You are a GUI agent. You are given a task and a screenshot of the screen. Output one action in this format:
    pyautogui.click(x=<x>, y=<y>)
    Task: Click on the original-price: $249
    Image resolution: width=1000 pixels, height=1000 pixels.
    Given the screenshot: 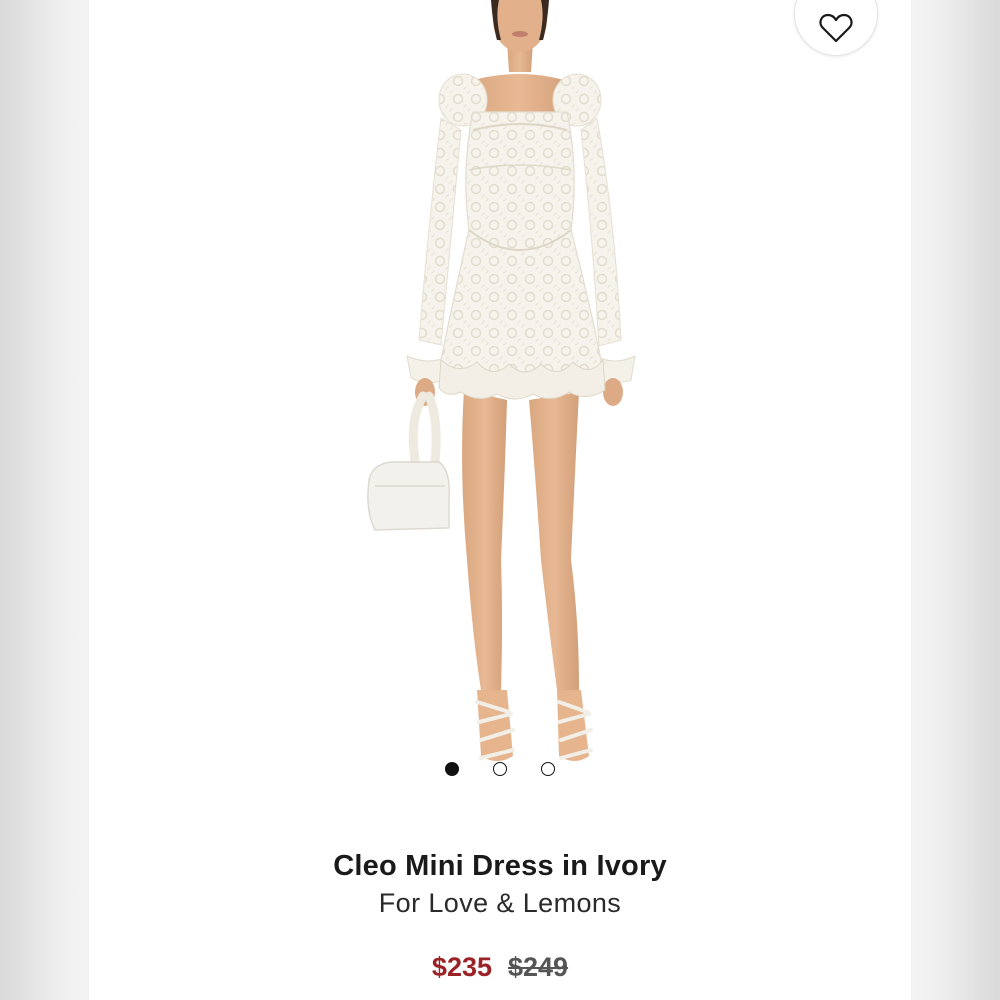 What is the action you would take?
    pyautogui.click(x=538, y=967)
    